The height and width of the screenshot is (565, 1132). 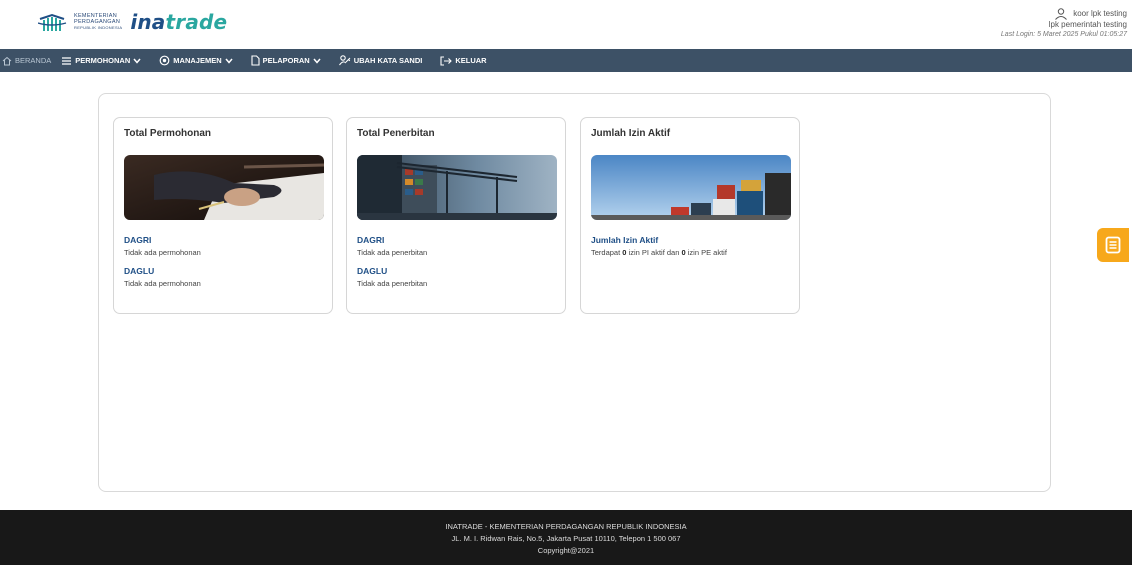 I want to click on footer-copyright: Copyright@2021, so click(x=566, y=550).